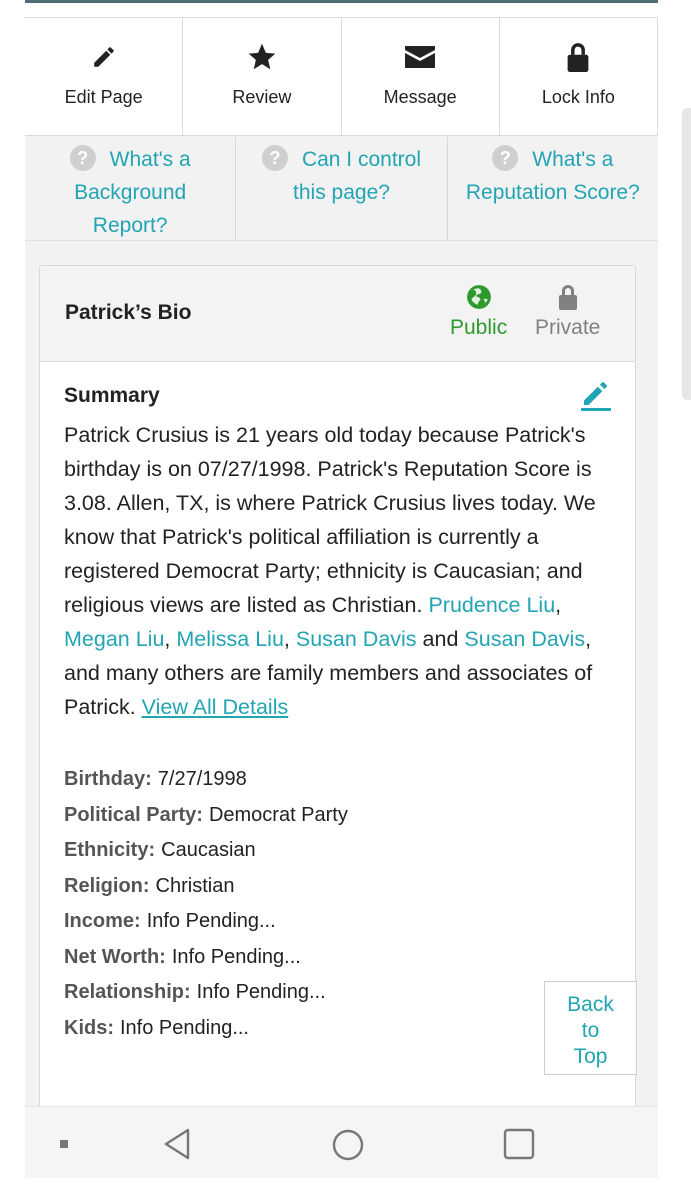  What do you see at coordinates (128, 312) in the screenshot?
I see `bio-title: Patrick’s Bio` at bounding box center [128, 312].